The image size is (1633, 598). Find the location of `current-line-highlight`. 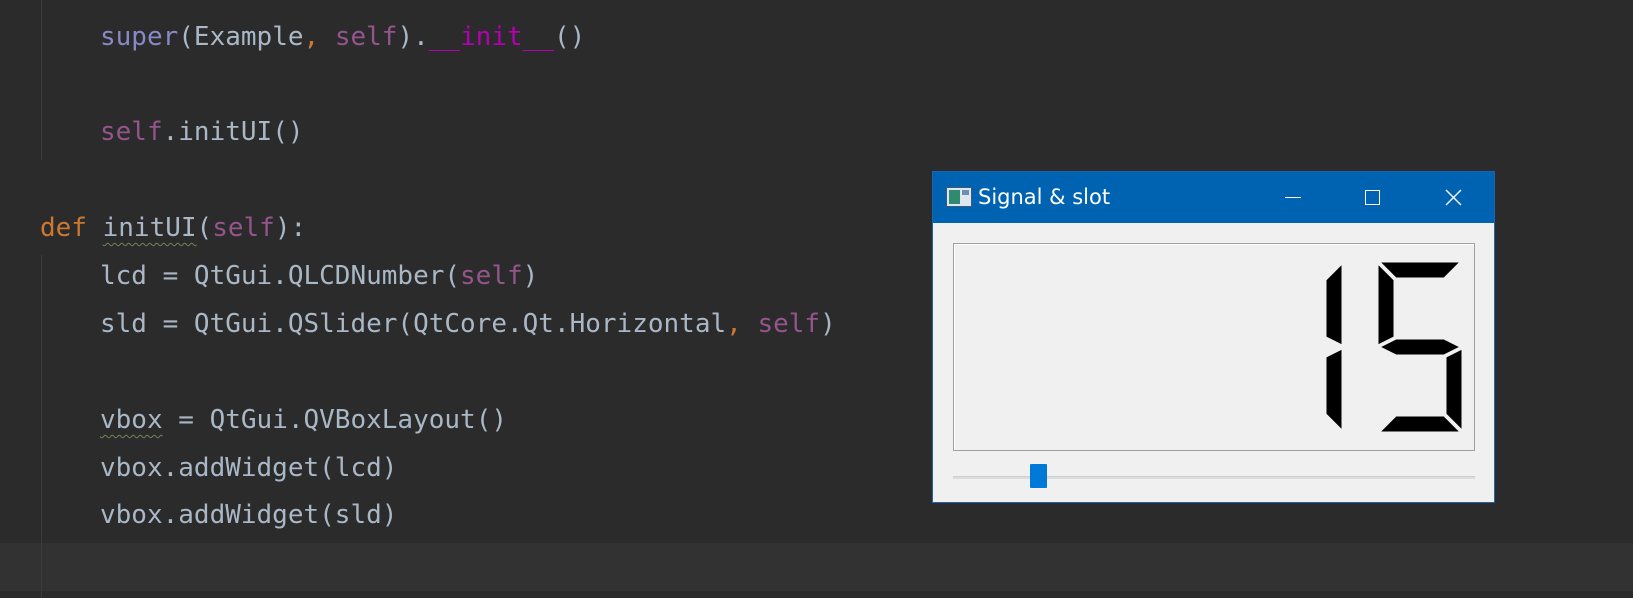

current-line-highlight is located at coordinates (816, 567).